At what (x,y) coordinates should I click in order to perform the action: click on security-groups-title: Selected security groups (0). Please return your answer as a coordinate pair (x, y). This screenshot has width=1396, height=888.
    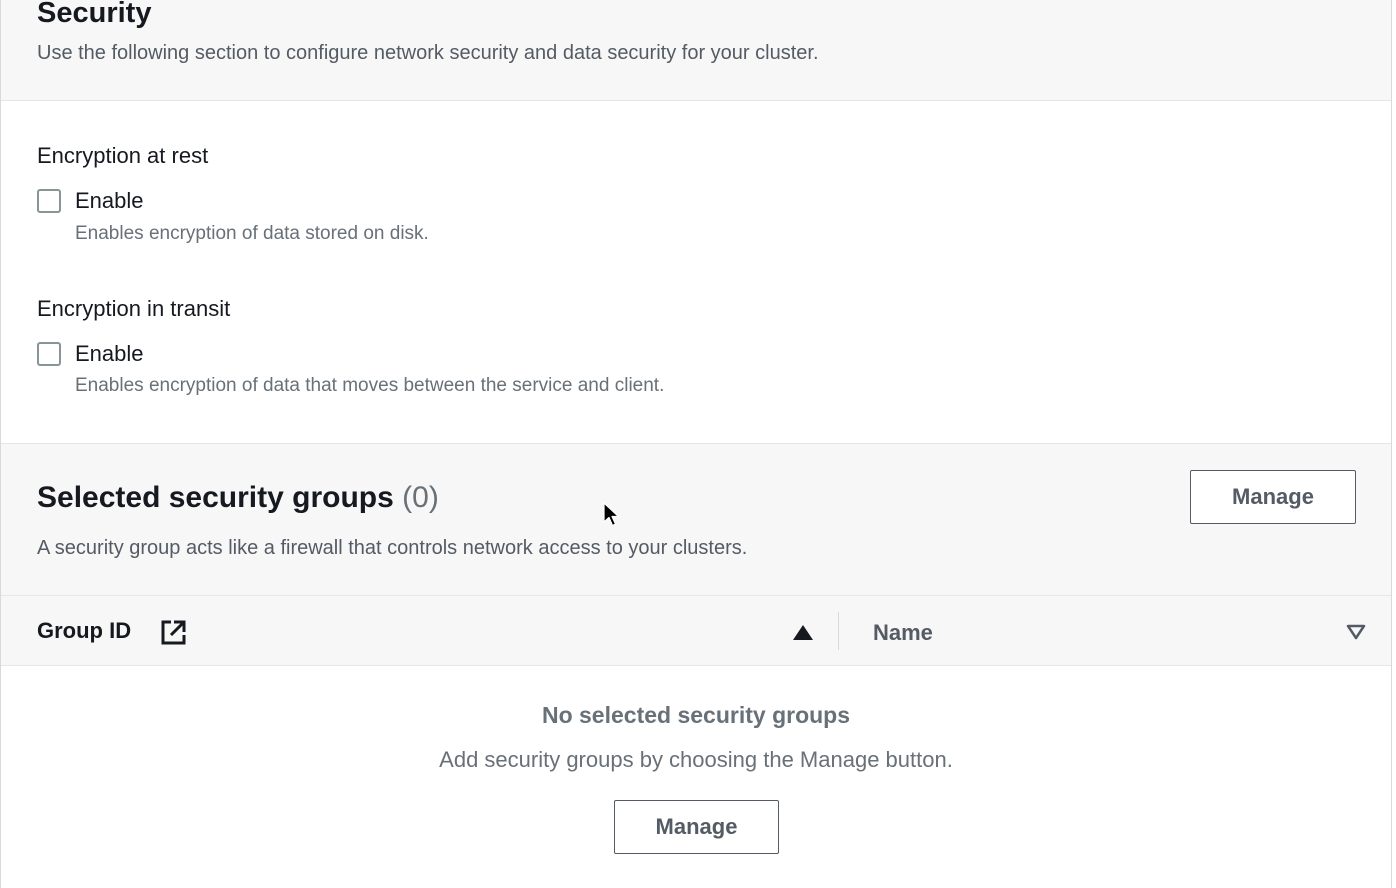
    Looking at the image, I should click on (238, 498).